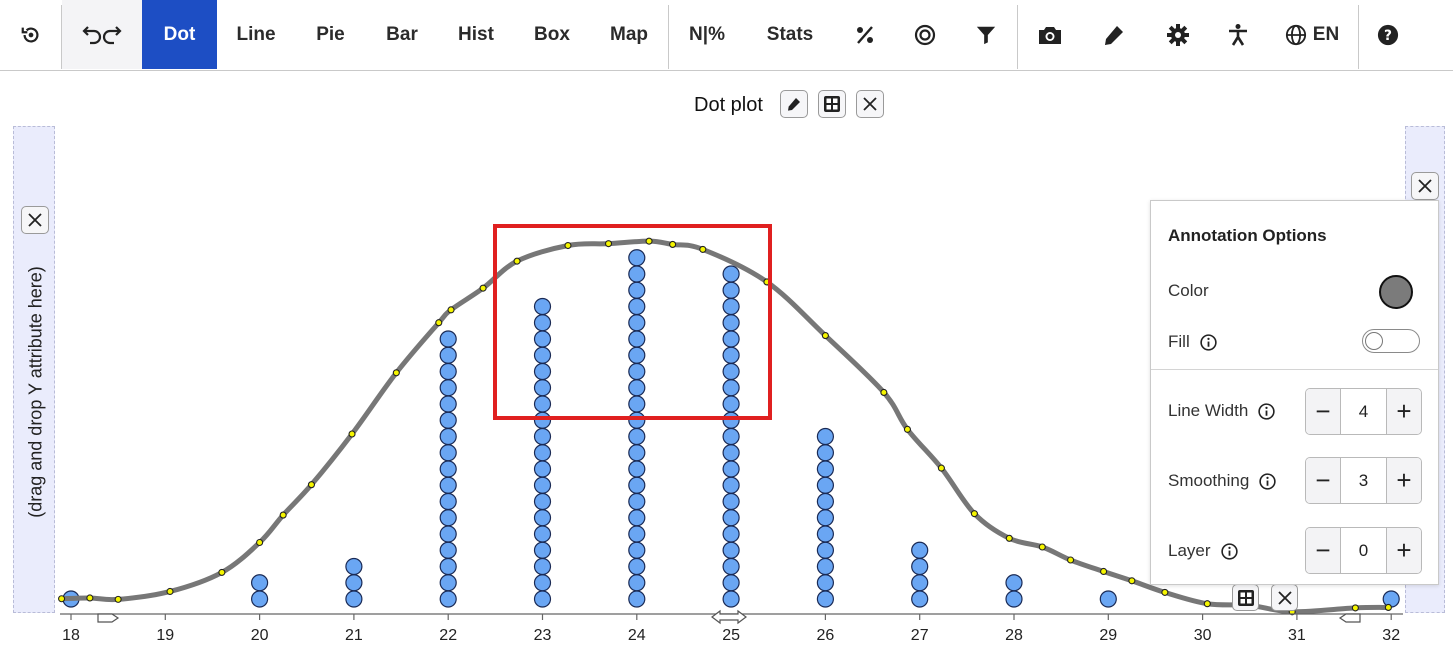  What do you see at coordinates (1363, 480) in the screenshot?
I see `smoothing-value: 3` at bounding box center [1363, 480].